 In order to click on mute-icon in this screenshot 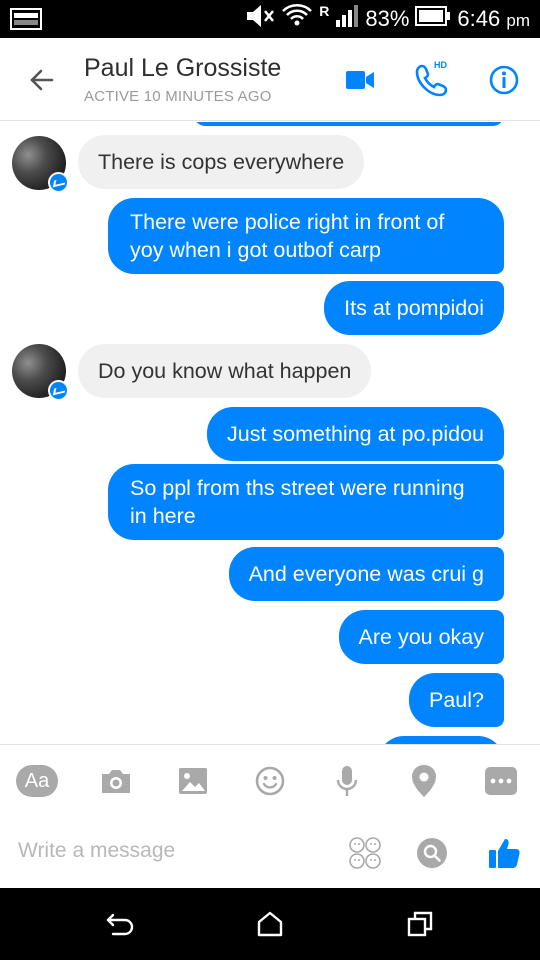, I will do `click(260, 19)`.